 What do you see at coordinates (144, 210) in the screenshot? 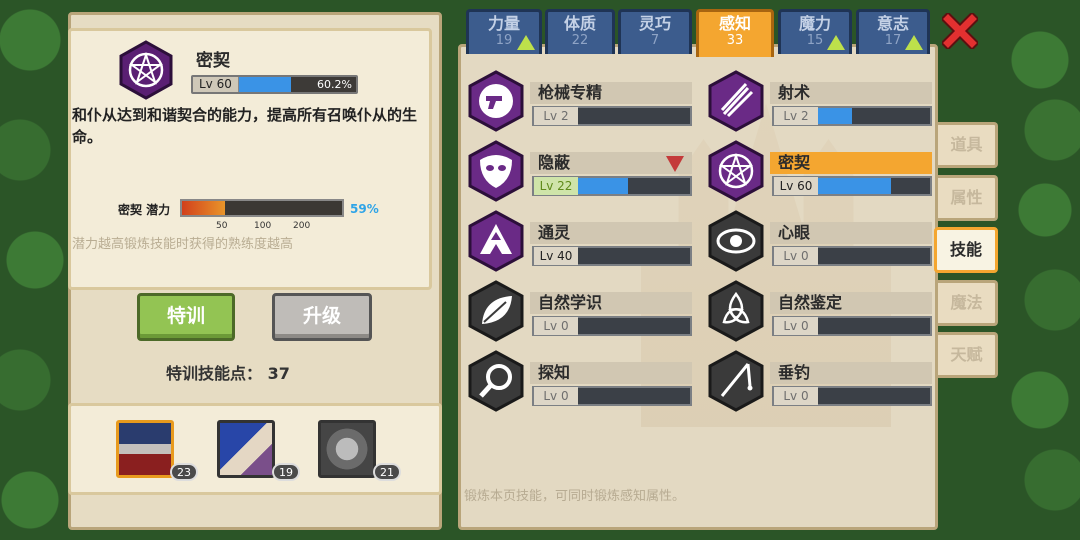
I see `potential-label: 密契 潜力` at bounding box center [144, 210].